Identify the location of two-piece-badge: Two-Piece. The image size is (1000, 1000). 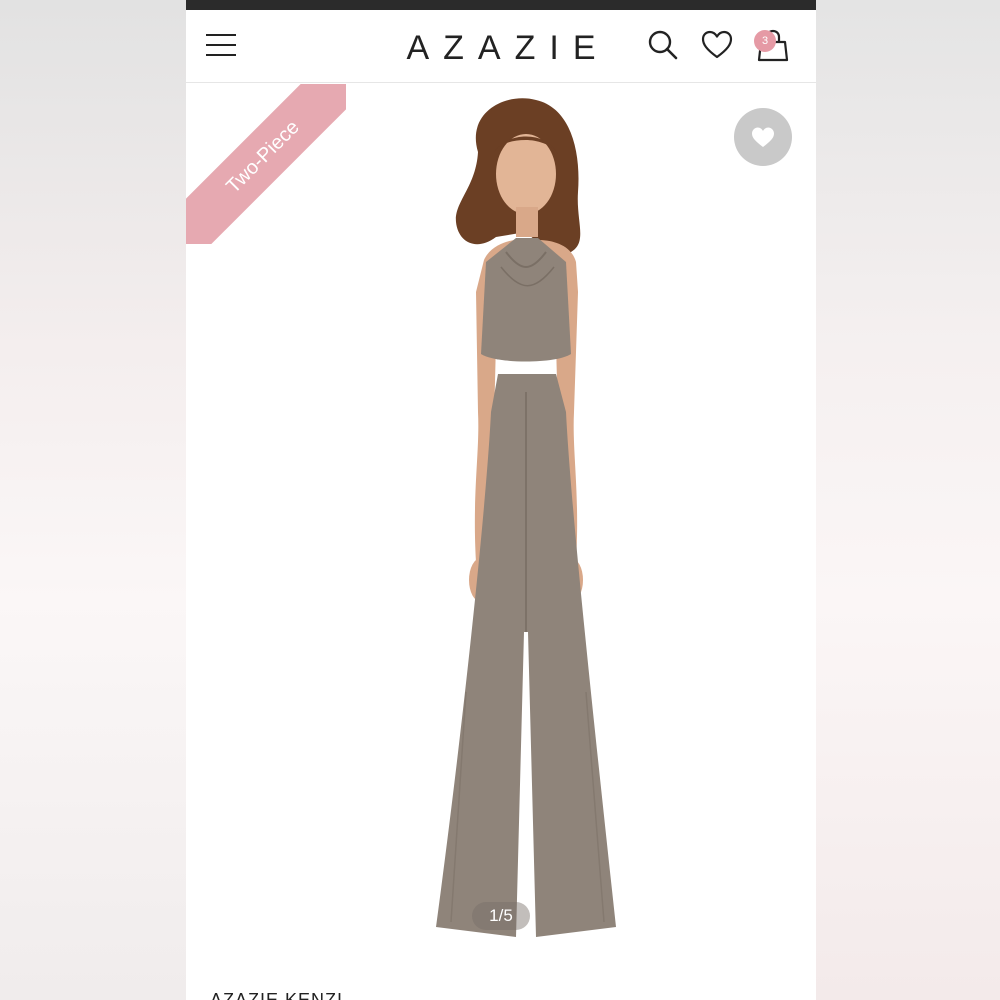
(266, 164).